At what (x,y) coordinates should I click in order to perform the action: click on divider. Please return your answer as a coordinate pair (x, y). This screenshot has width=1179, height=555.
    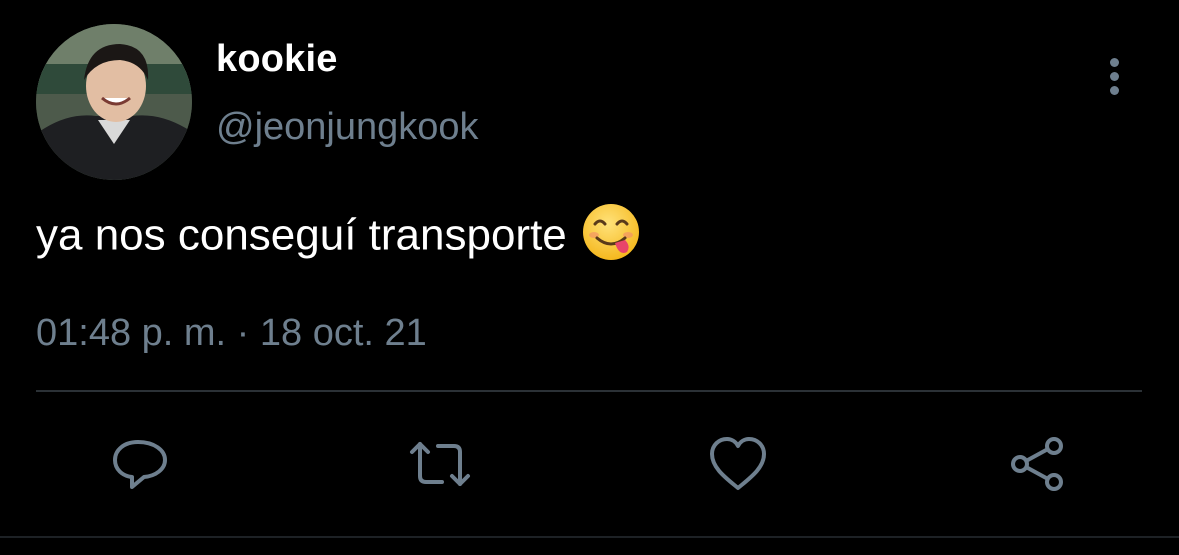
    Looking at the image, I should click on (589, 391).